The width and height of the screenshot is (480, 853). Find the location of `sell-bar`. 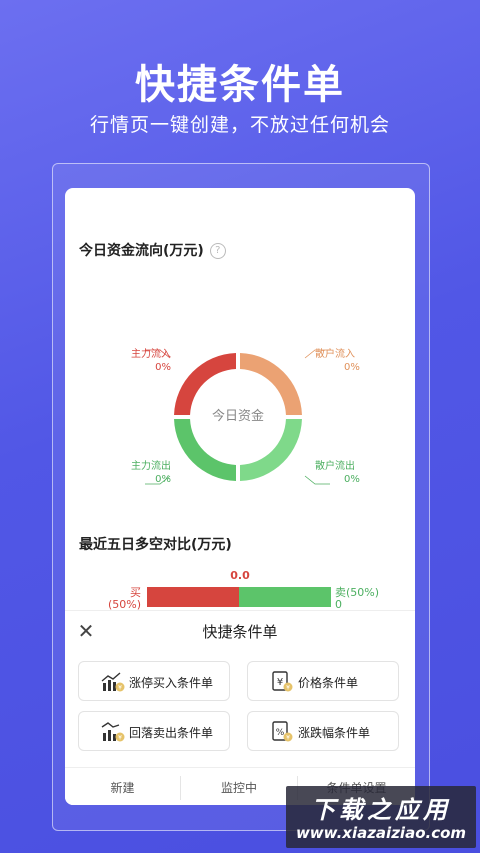

sell-bar is located at coordinates (285, 597).